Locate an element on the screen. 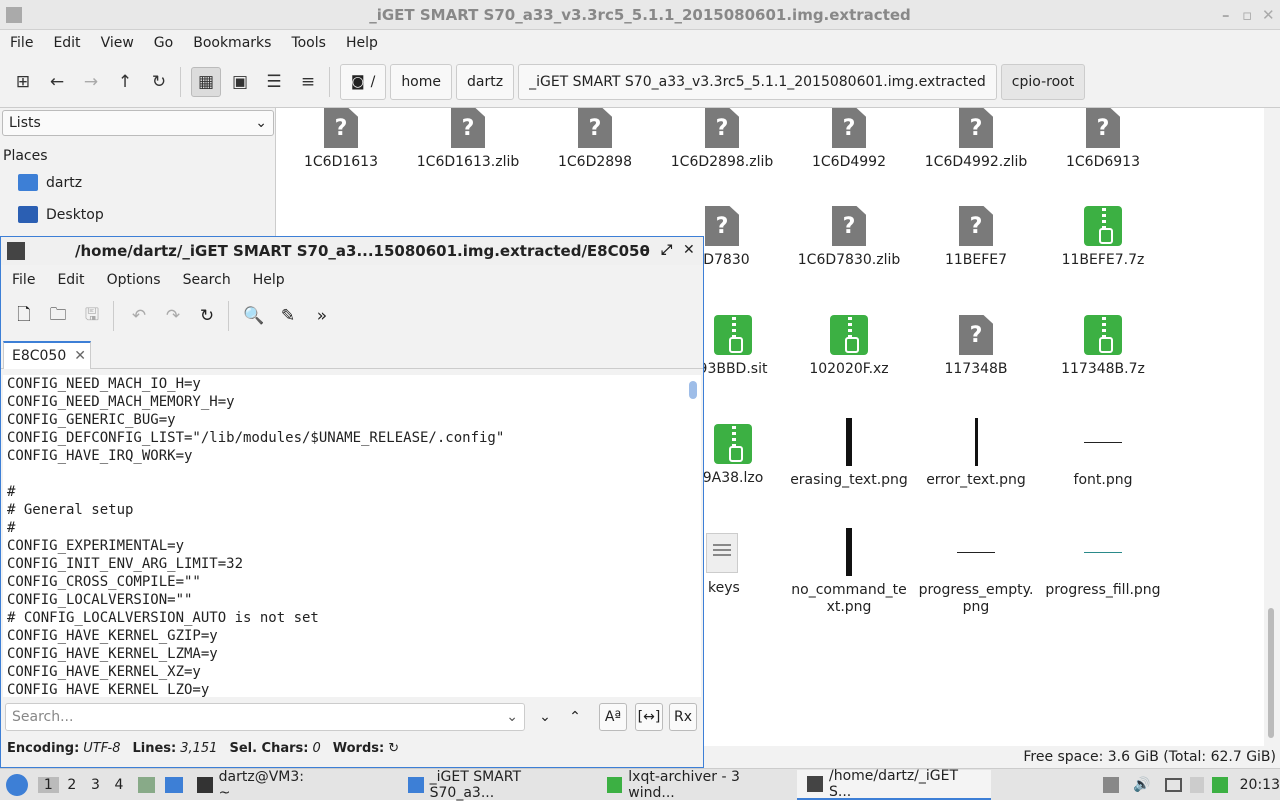  editor-menu-options: Options is located at coordinates (134, 280).